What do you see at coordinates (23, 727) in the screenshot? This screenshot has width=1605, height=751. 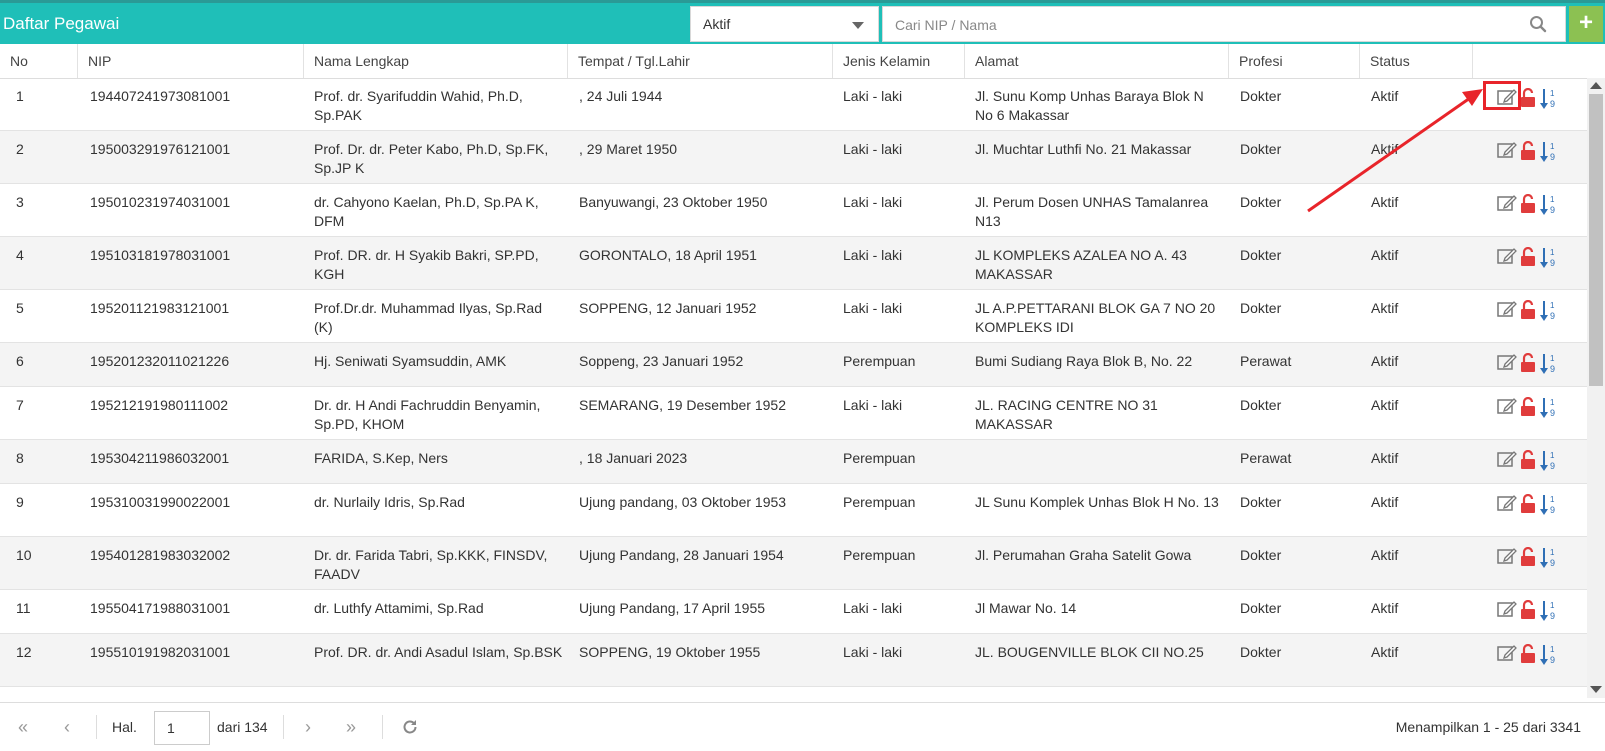 I see `first-page-icon: «` at bounding box center [23, 727].